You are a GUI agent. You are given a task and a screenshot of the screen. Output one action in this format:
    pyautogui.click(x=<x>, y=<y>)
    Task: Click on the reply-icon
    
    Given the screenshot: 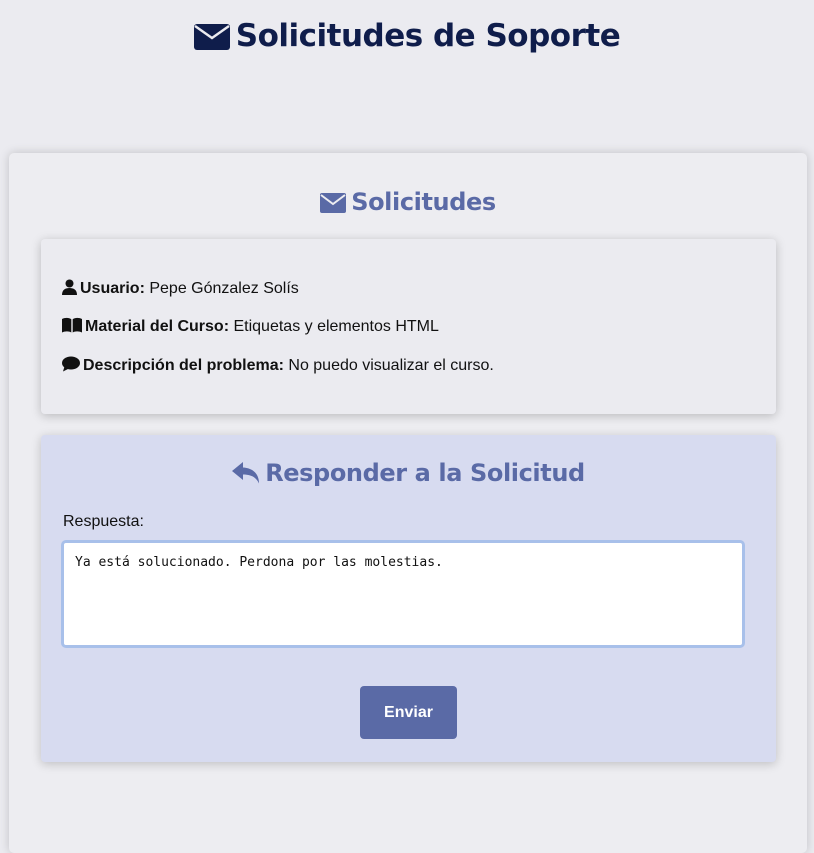 What is the action you would take?
    pyautogui.click(x=246, y=473)
    